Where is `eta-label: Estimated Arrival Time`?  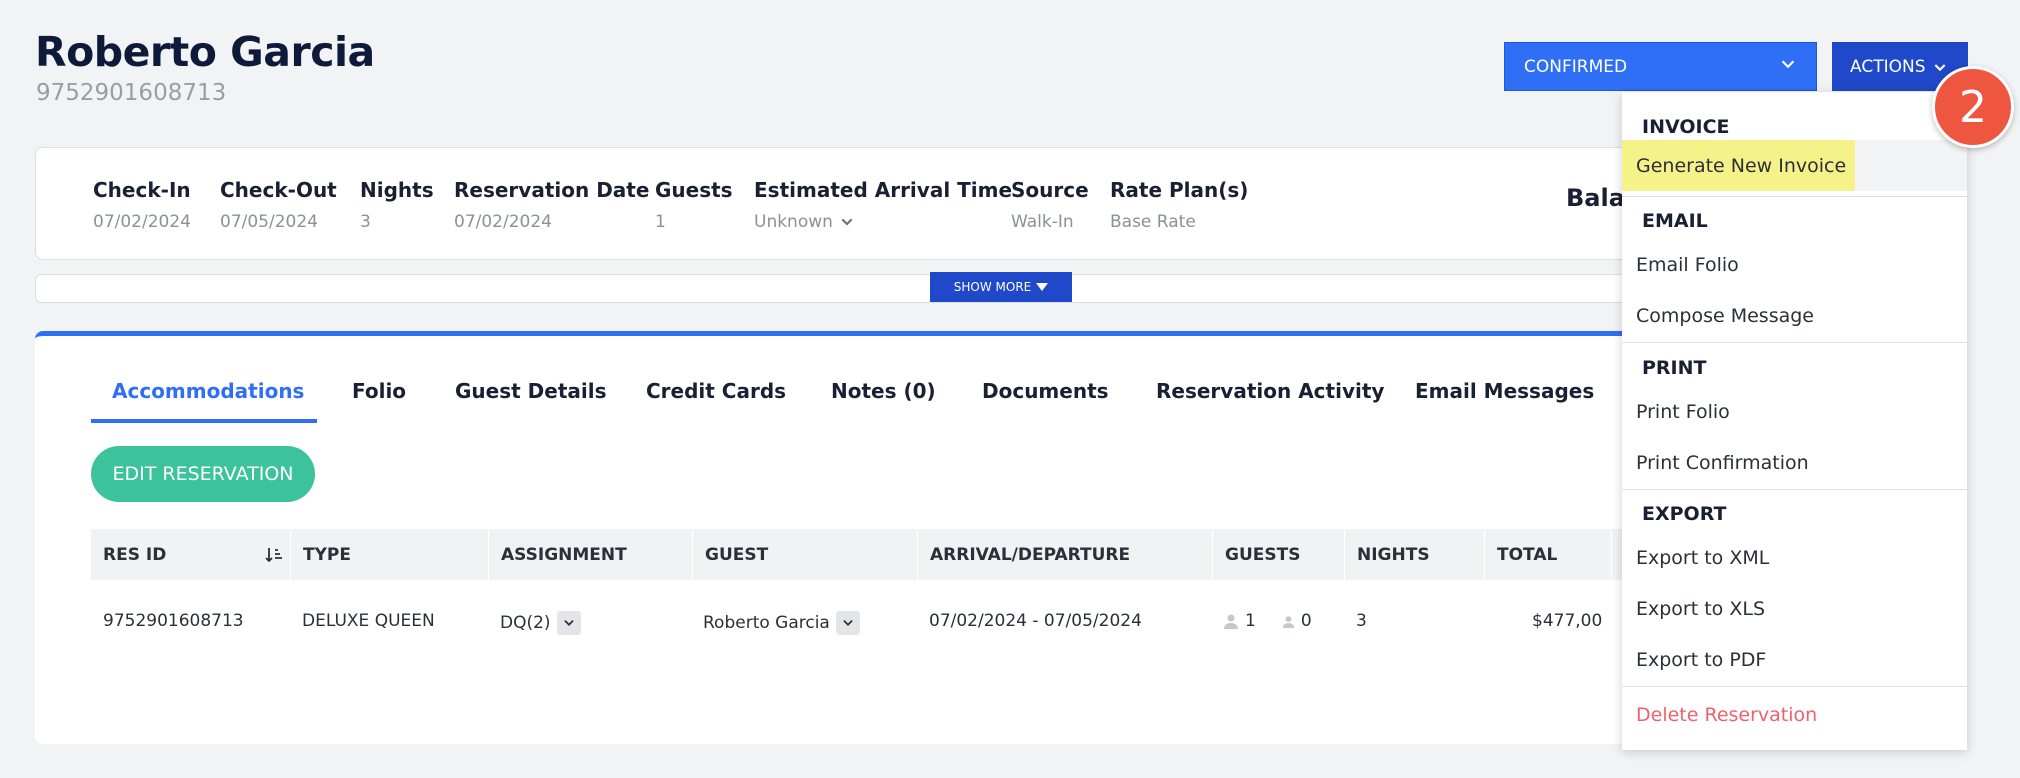 eta-label: Estimated Arrival Time is located at coordinates (883, 190).